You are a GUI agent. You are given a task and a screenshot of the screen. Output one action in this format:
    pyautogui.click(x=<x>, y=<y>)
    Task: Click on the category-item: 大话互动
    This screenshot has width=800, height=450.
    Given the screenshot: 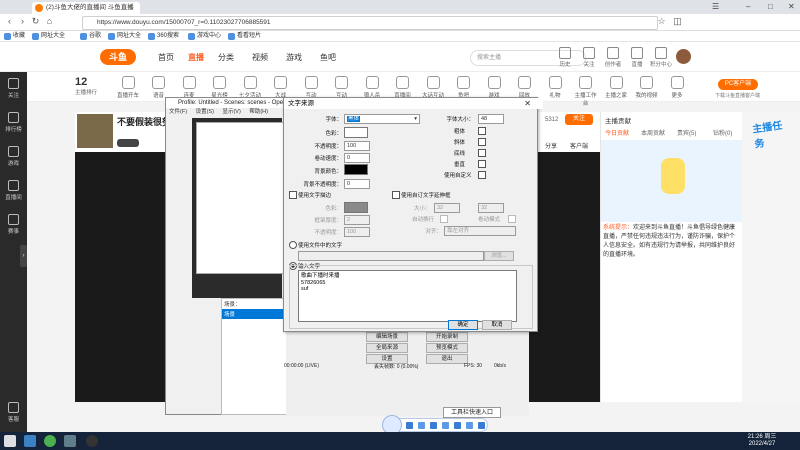 What is the action you would take?
    pyautogui.click(x=433, y=87)
    